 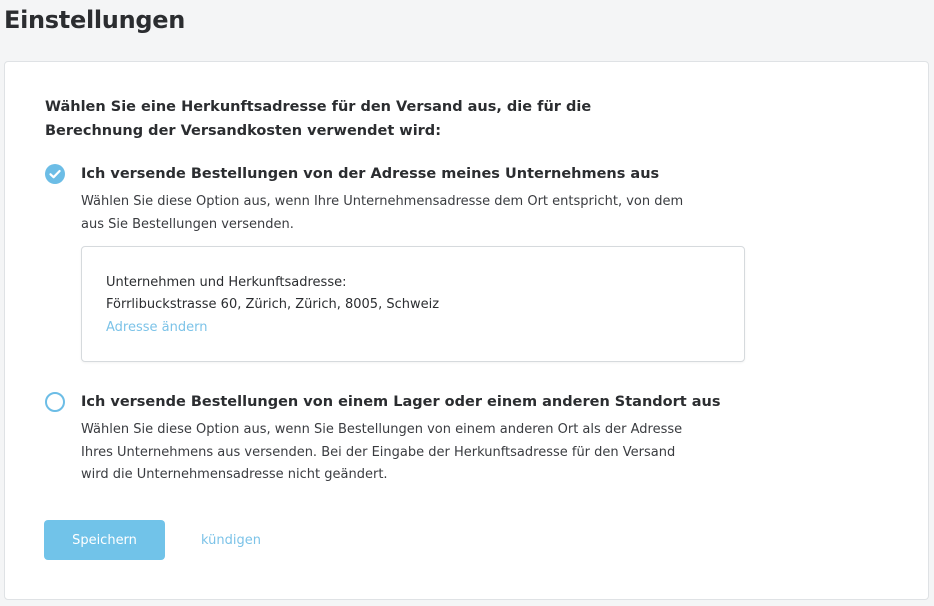 What do you see at coordinates (156, 327) in the screenshot?
I see `change-address-link: Adresse ändern` at bounding box center [156, 327].